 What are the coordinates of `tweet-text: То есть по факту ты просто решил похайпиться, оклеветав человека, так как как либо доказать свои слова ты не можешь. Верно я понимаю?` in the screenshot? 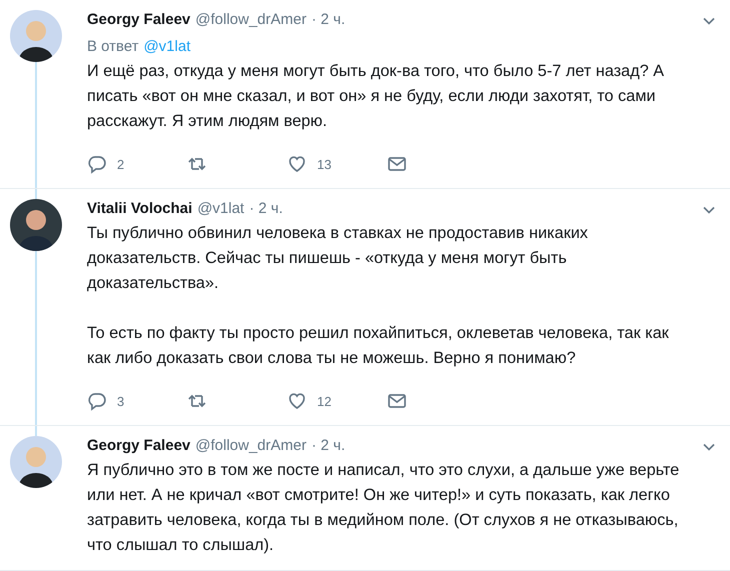 It's located at (378, 346).